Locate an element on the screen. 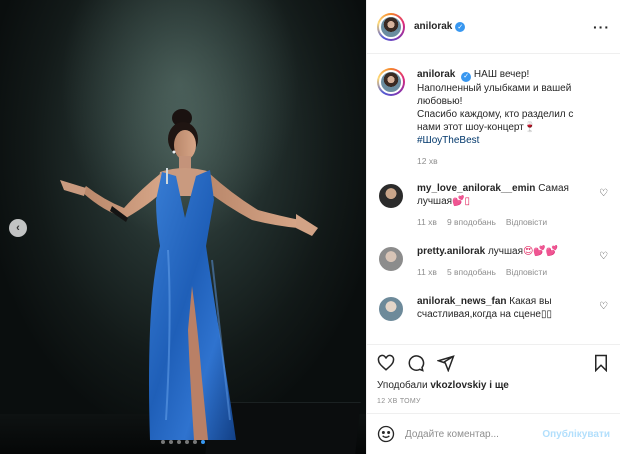  liker-username: vkozlovskiy is located at coordinates (458, 385).